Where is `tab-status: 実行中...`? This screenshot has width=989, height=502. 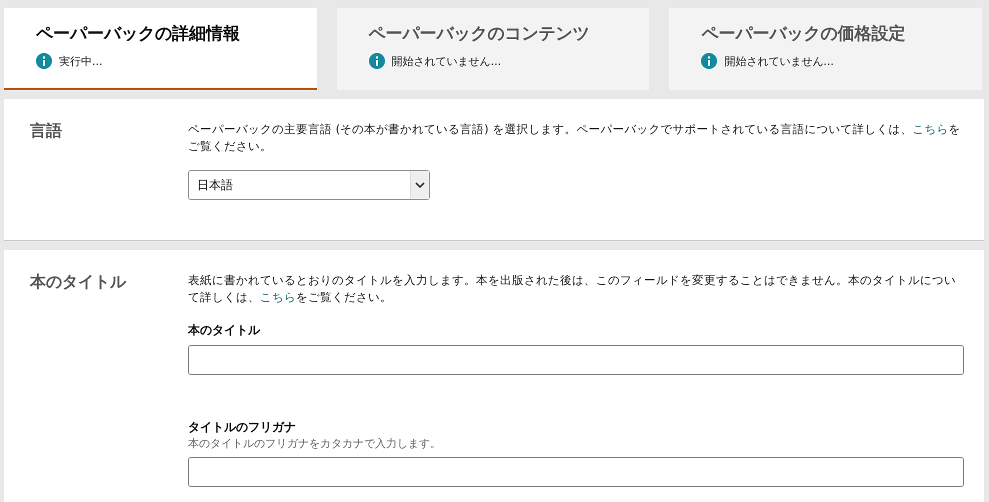 tab-status: 実行中... is located at coordinates (80, 61).